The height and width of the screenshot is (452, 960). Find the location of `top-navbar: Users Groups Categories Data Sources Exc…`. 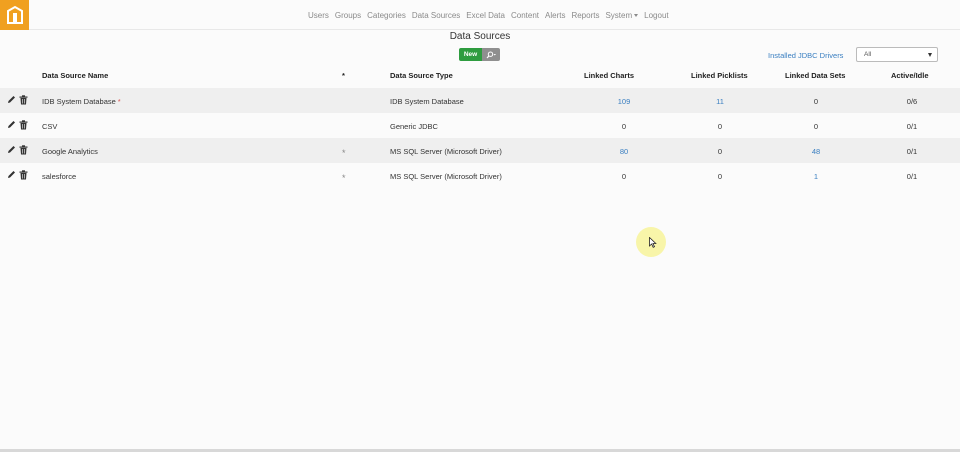

top-navbar: Users Groups Categories Data Sources Exc… is located at coordinates (480, 15).